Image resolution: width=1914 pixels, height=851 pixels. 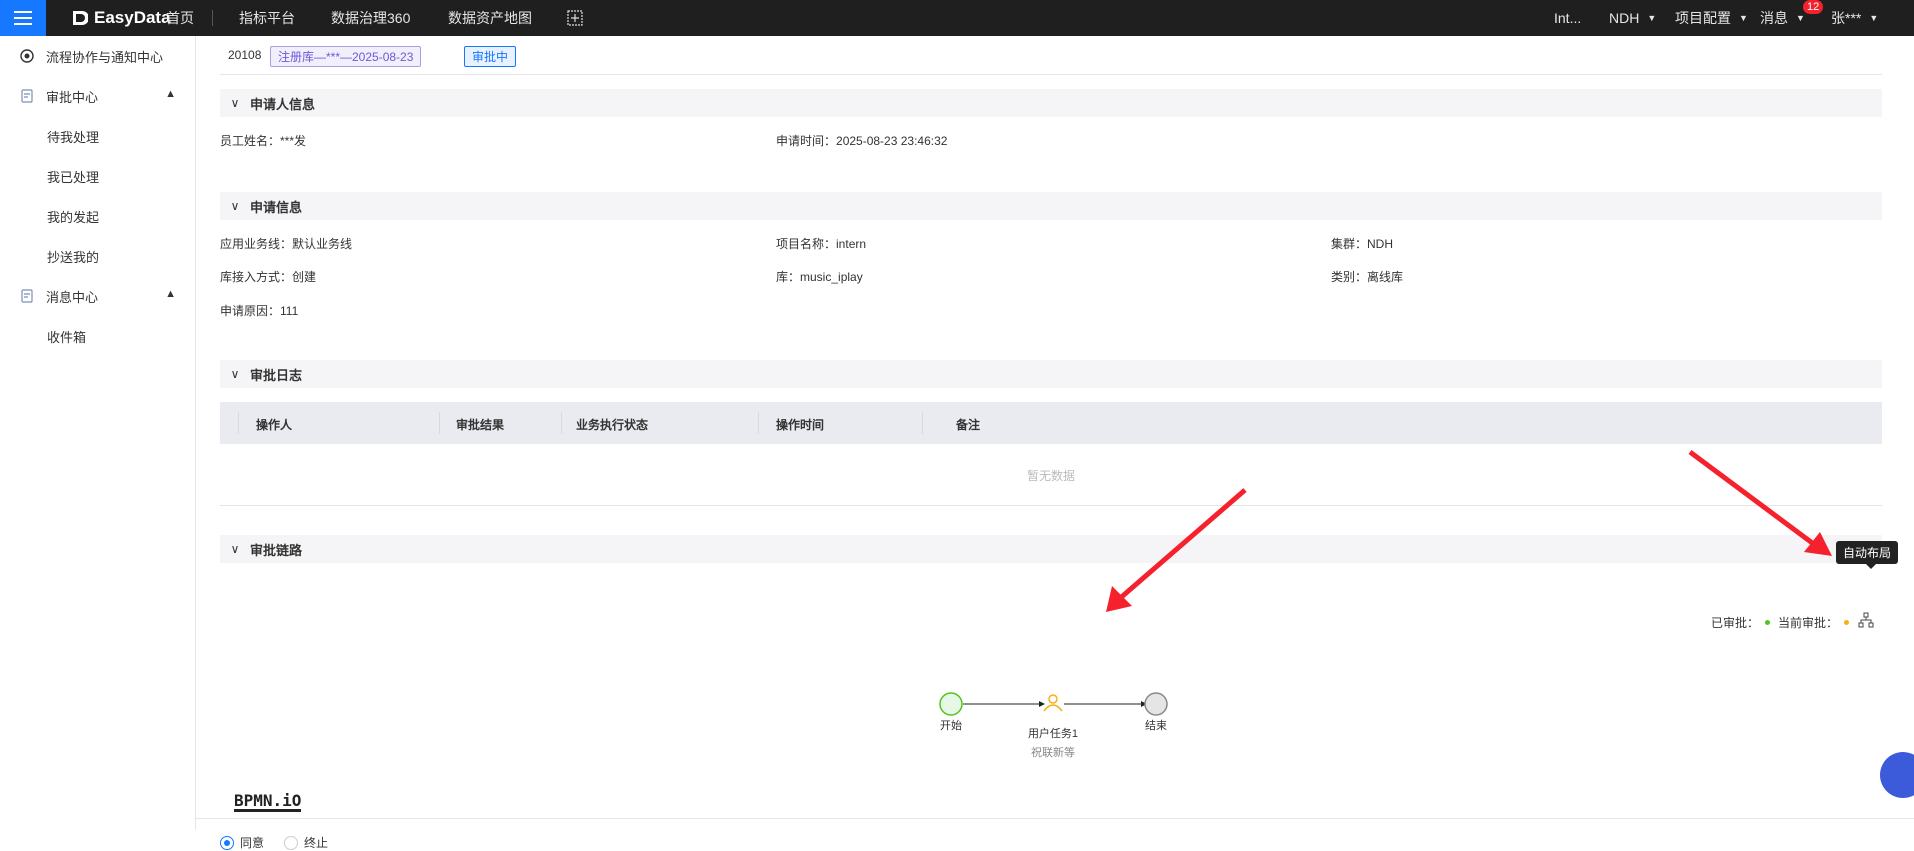 I want to click on annotation-arrows, so click(x=1469, y=530).